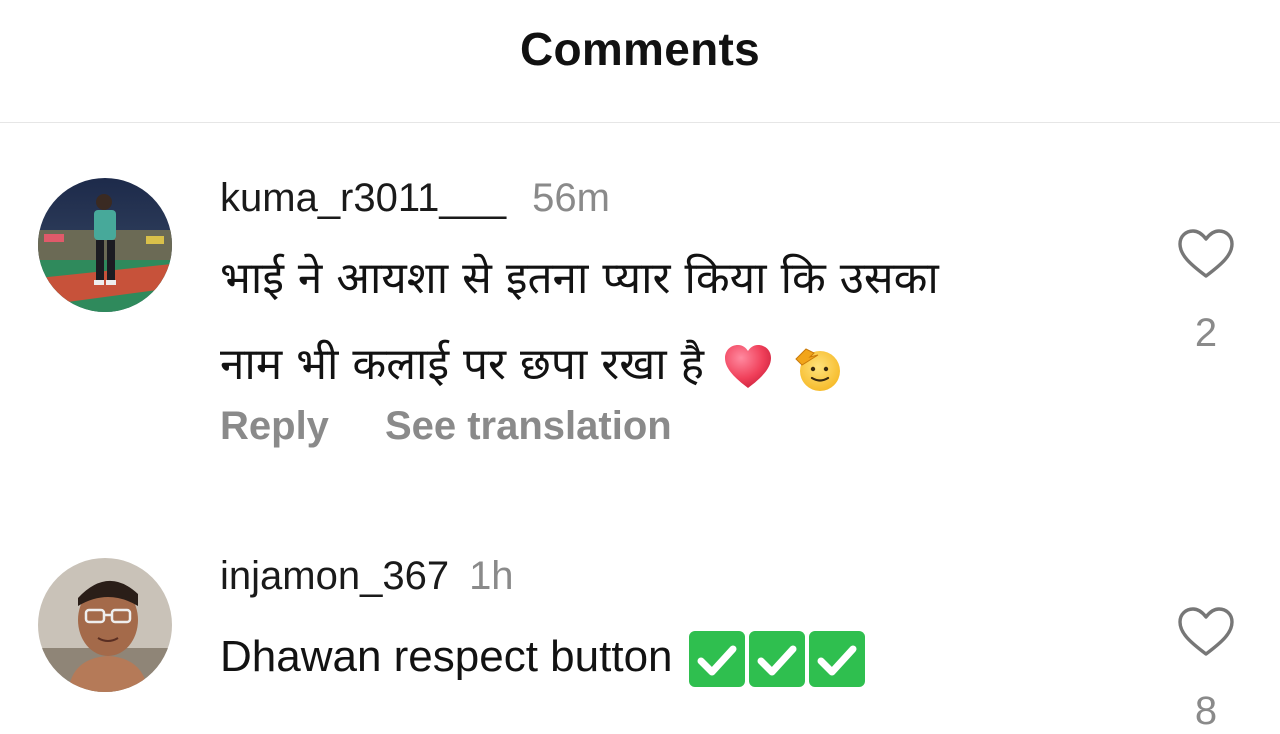 This screenshot has width=1280, height=734. I want to click on comment-text-line-wrap: नाम भी कलाई पर छपा रखा है, so click(670, 365).